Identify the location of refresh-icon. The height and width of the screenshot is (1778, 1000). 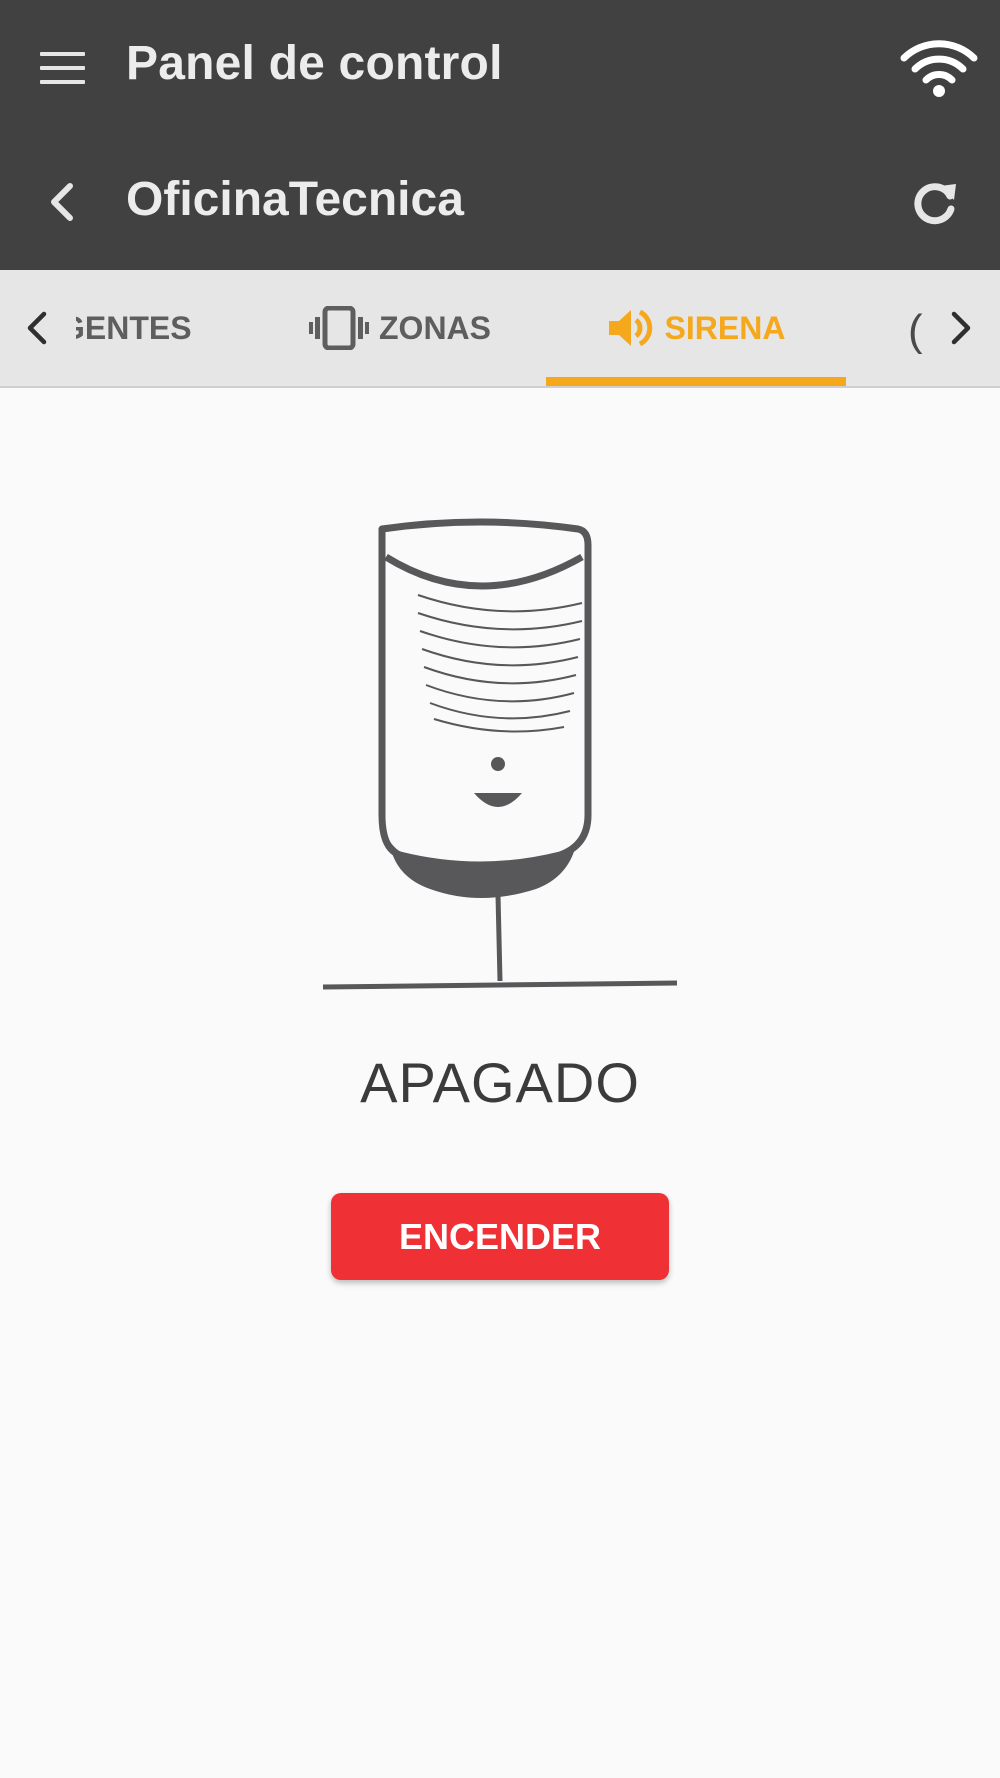
(935, 203).